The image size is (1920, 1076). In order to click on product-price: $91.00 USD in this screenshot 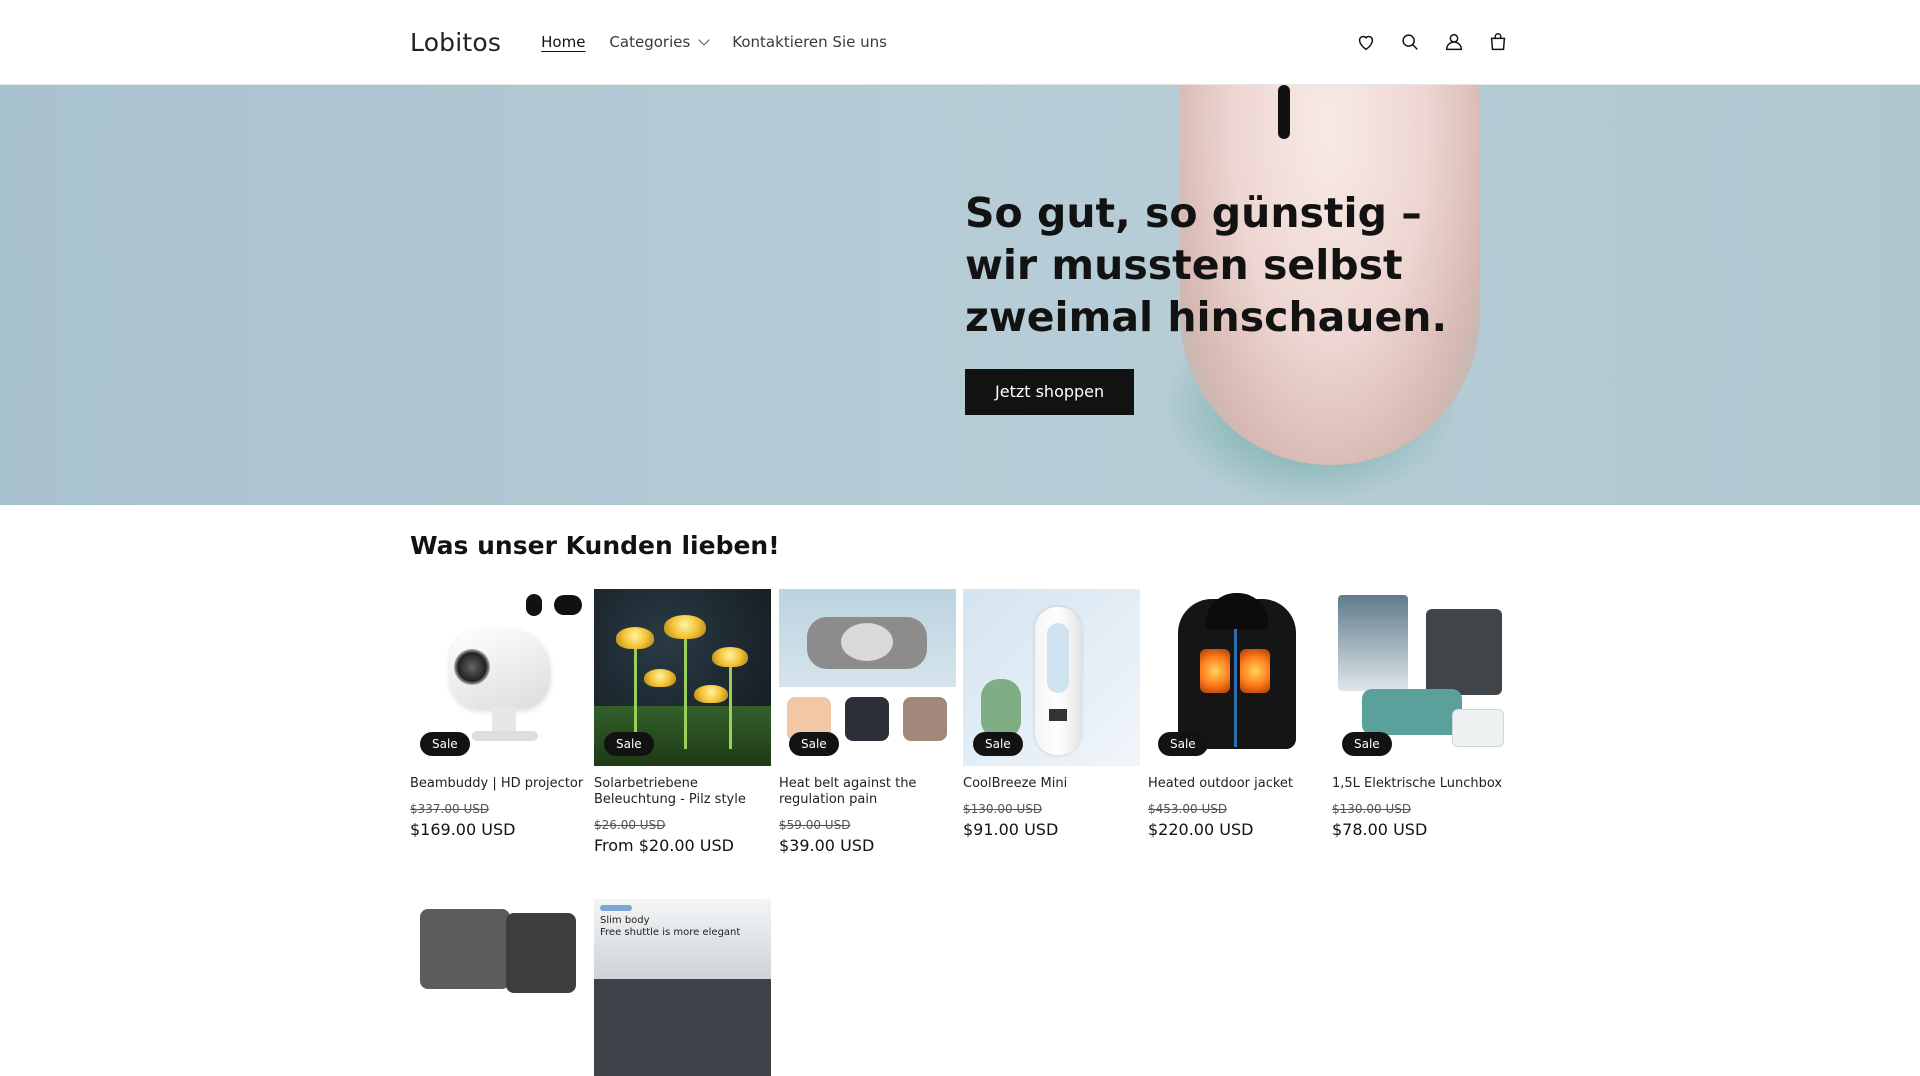, I will do `click(1011, 829)`.